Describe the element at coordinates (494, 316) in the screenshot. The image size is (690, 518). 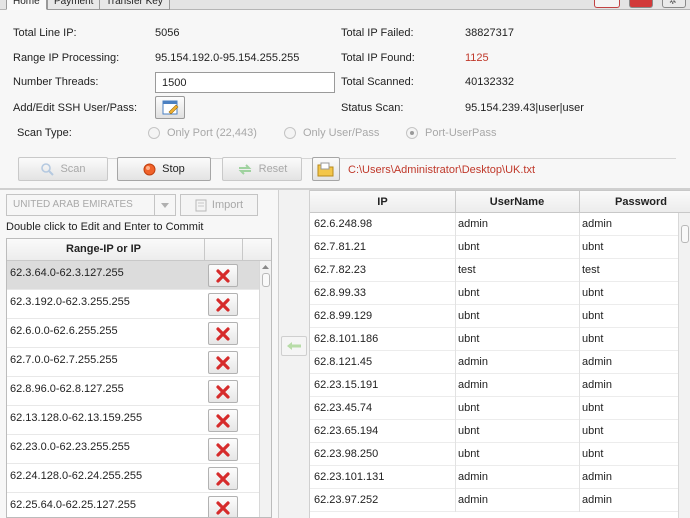
I see `result-row: 62.8.99.129 ubnt ubnt` at that location.